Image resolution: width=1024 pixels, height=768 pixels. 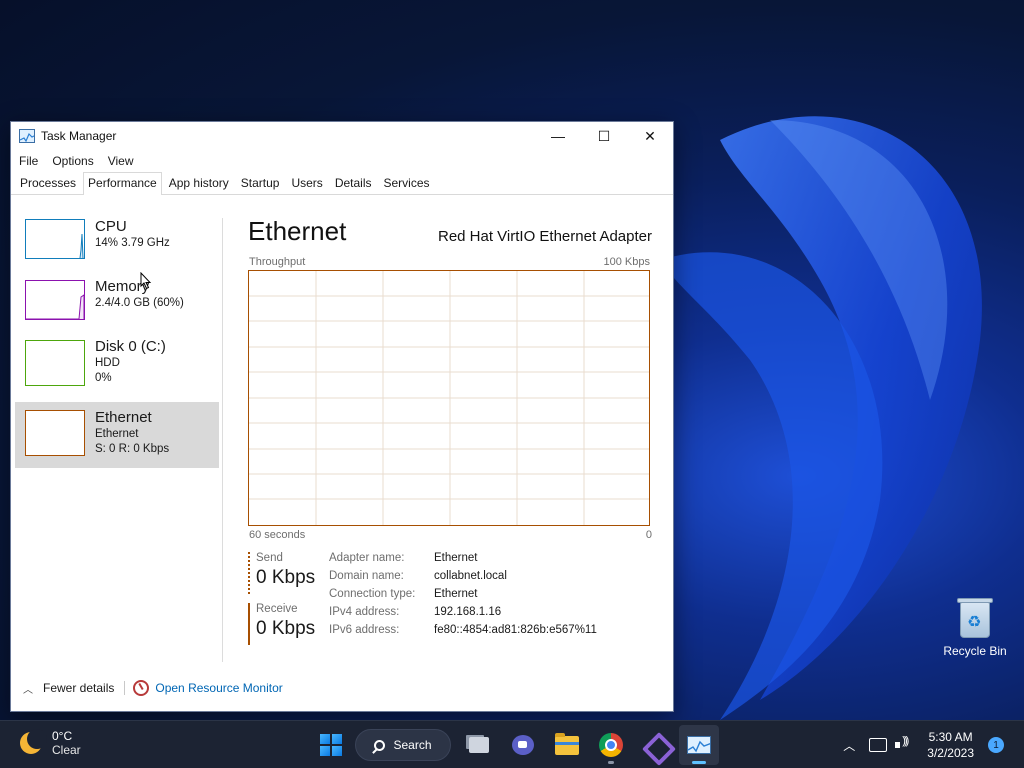 What do you see at coordinates (367, 558) in the screenshot?
I see `property-key: Adapter name:` at bounding box center [367, 558].